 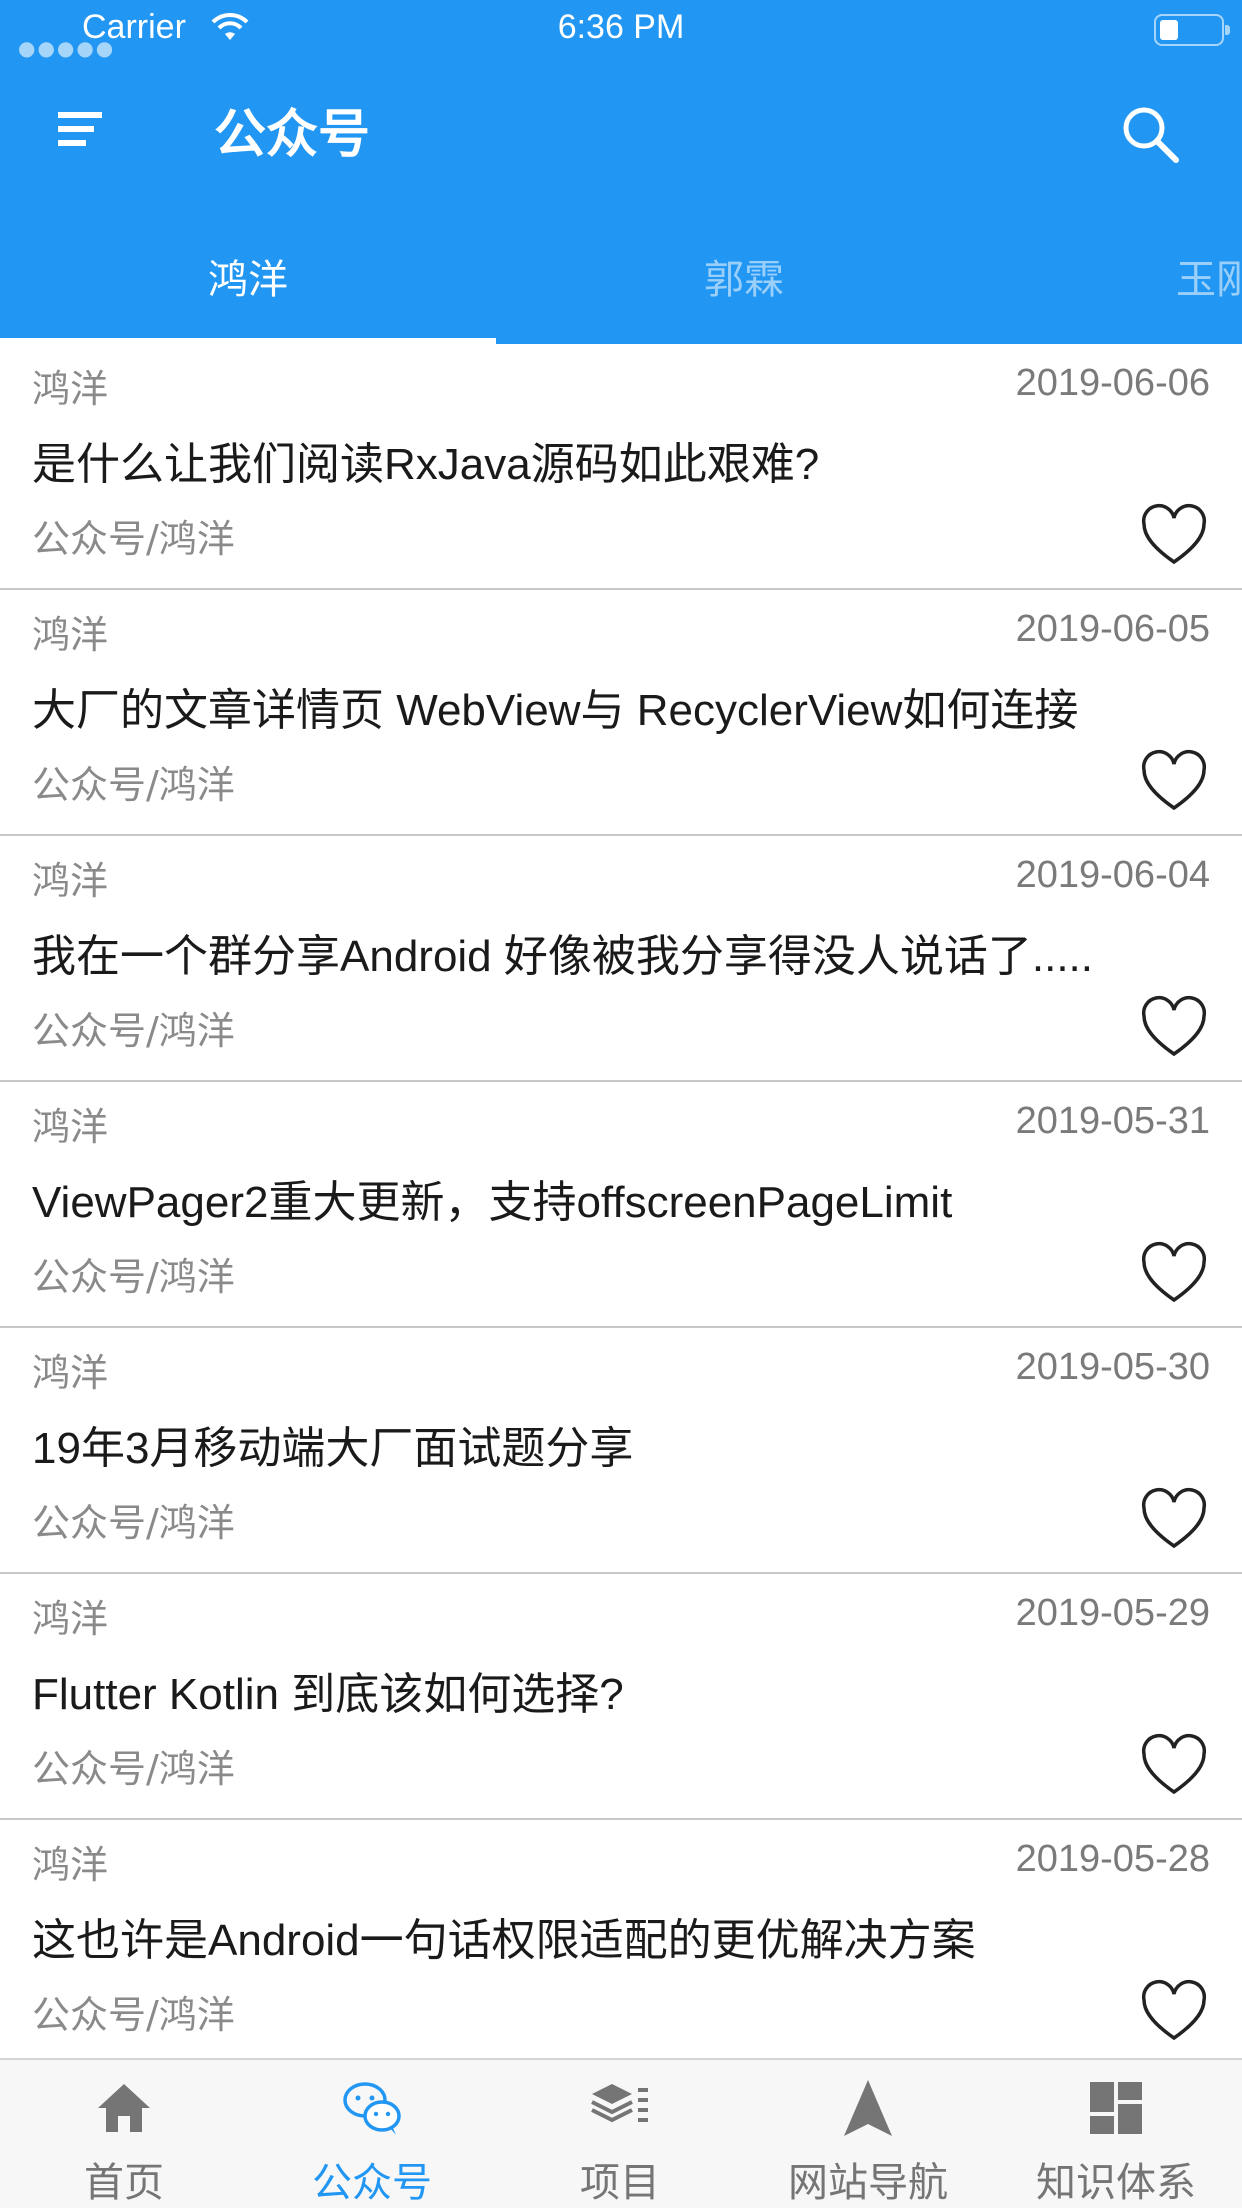 What do you see at coordinates (1209, 290) in the screenshot?
I see `tab-yugang: 玉刚说` at bounding box center [1209, 290].